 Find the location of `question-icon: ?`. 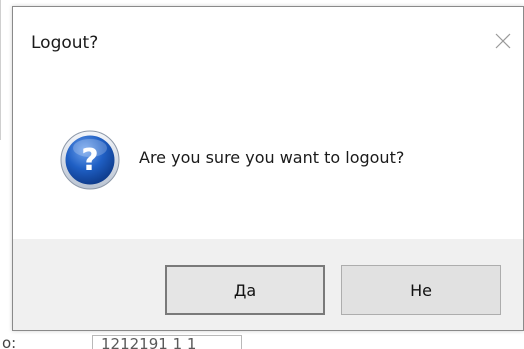

question-icon: ? is located at coordinates (90, 160).